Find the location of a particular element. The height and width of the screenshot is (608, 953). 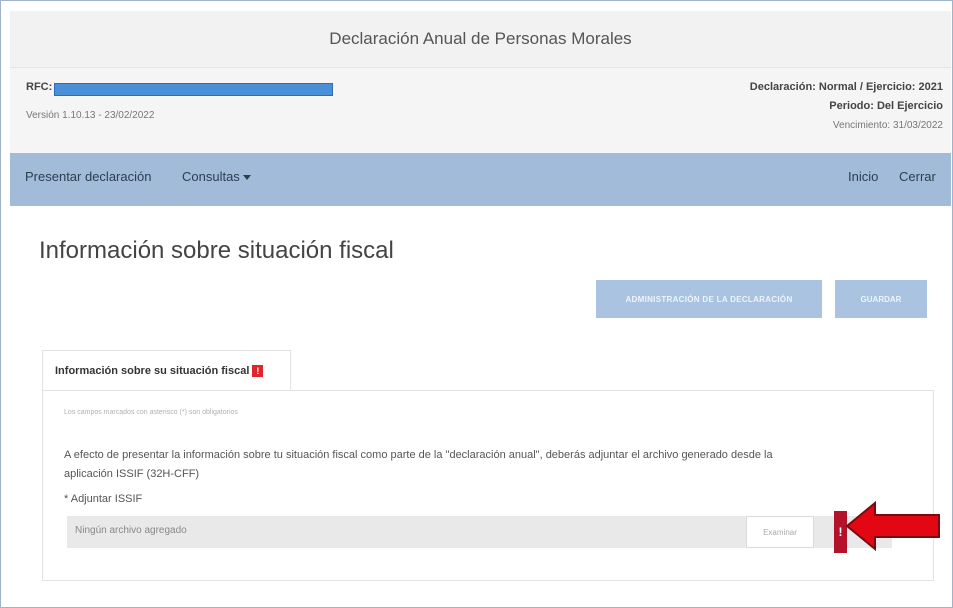

nav-consultas-label: Consultas is located at coordinates (211, 176).